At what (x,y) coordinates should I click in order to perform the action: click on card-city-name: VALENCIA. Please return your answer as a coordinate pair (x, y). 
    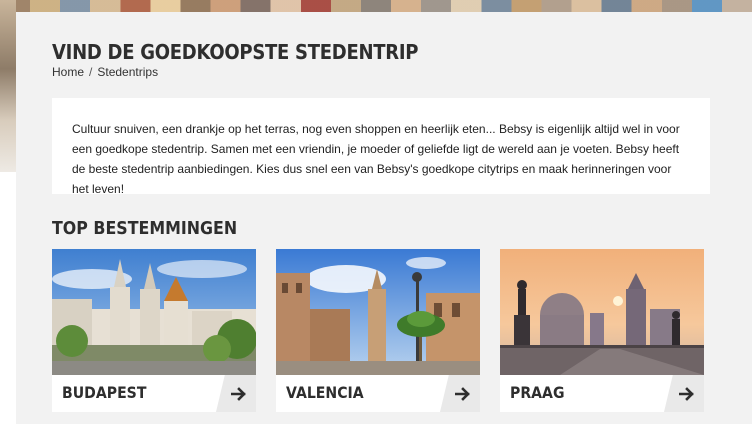
    Looking at the image, I should click on (325, 392).